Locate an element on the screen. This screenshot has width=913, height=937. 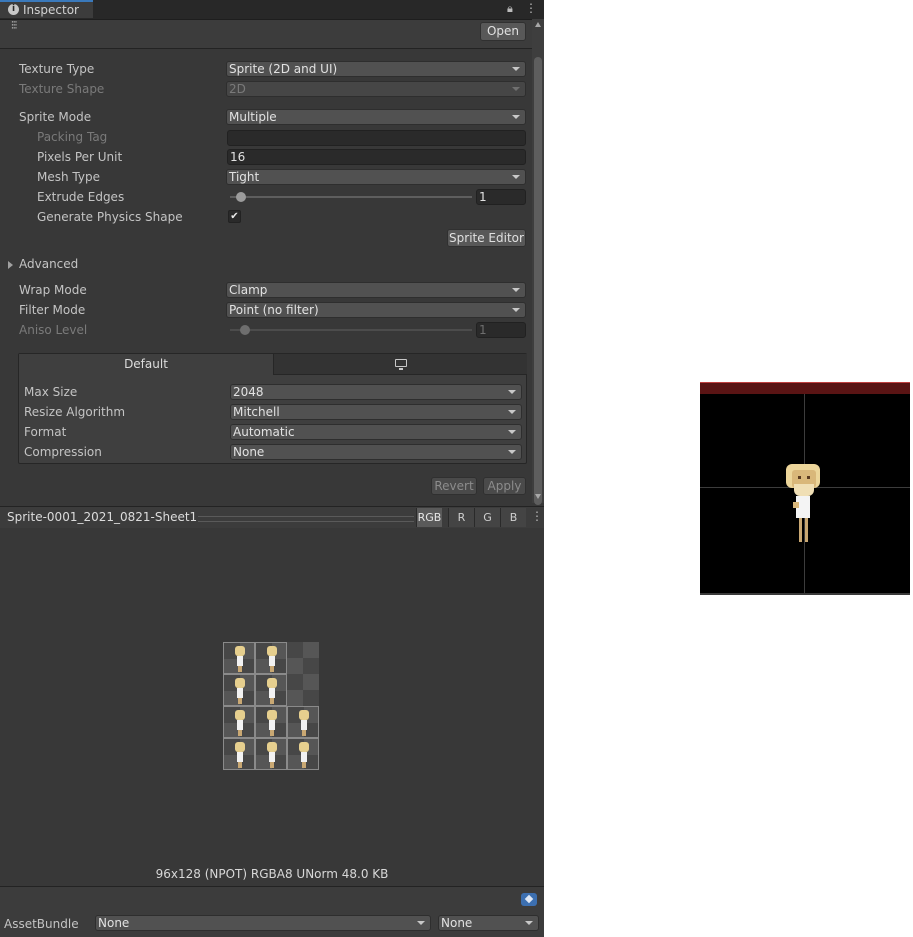
apply-button: Apply is located at coordinates (504, 486).